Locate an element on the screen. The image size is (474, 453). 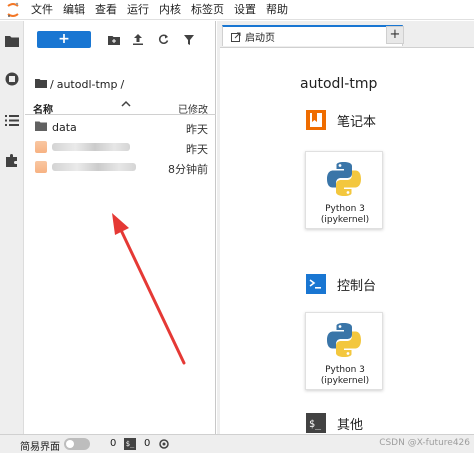
notebook-python3-card: Python 3 (ipykernel) is located at coordinates (344, 190).